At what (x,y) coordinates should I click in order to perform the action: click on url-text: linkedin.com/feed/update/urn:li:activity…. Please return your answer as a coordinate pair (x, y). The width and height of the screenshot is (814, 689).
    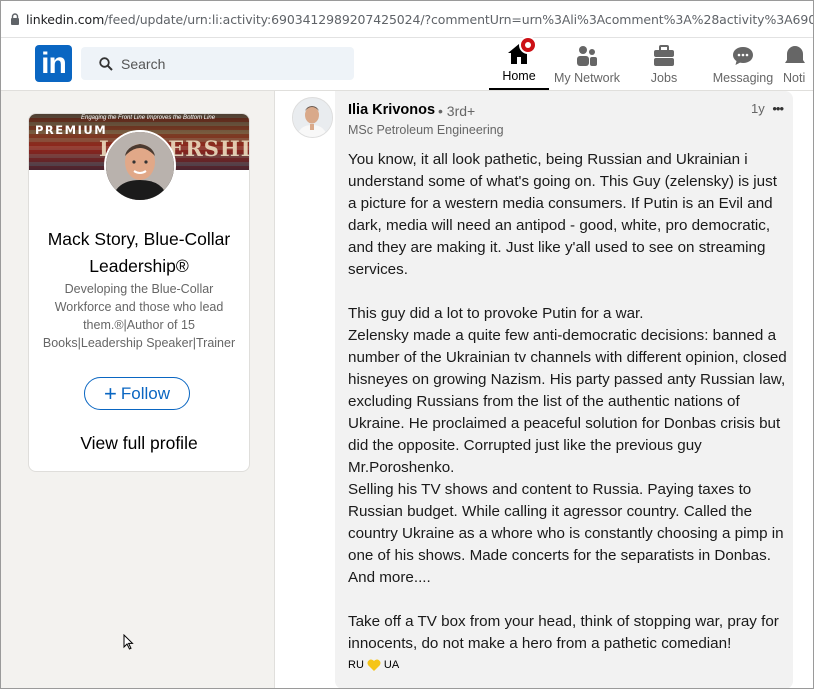
    Looking at the image, I should click on (419, 19).